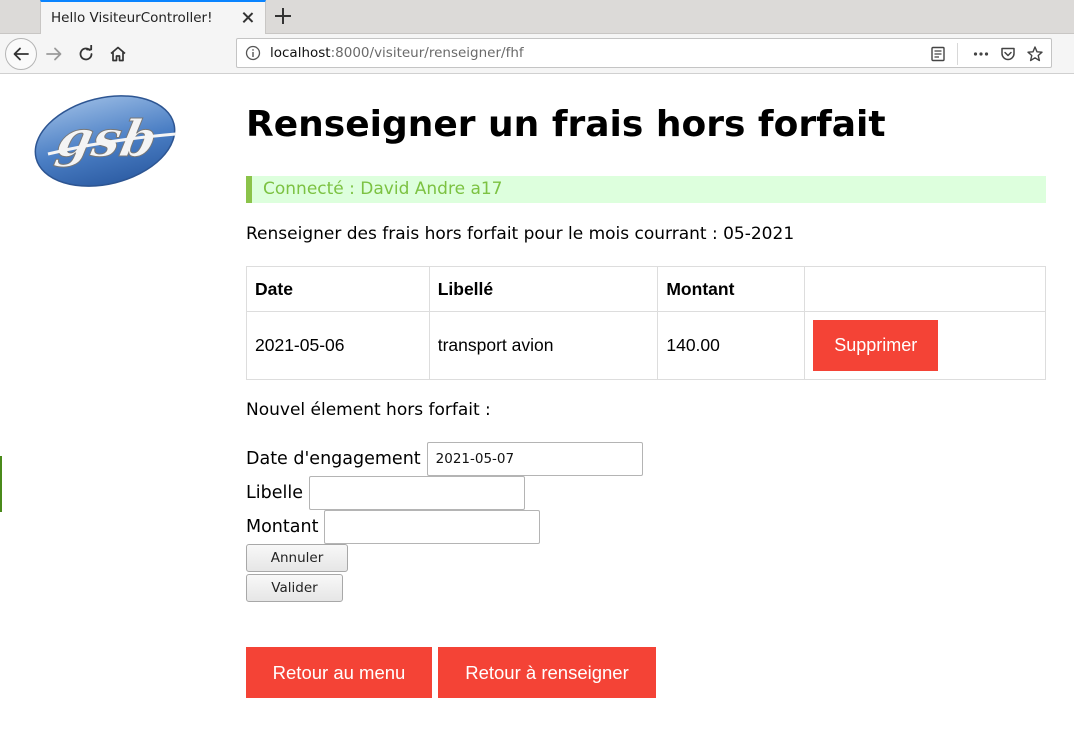 This screenshot has width=1074, height=732. I want to click on back-button, so click(21, 54).